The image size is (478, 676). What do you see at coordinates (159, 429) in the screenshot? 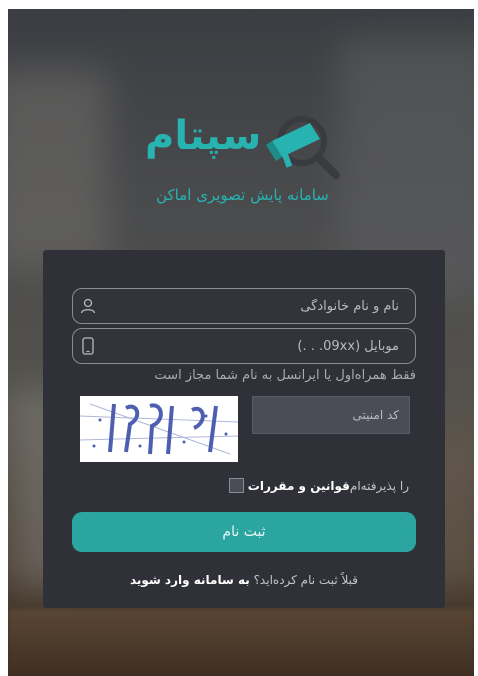
I see `captcha-image` at bounding box center [159, 429].